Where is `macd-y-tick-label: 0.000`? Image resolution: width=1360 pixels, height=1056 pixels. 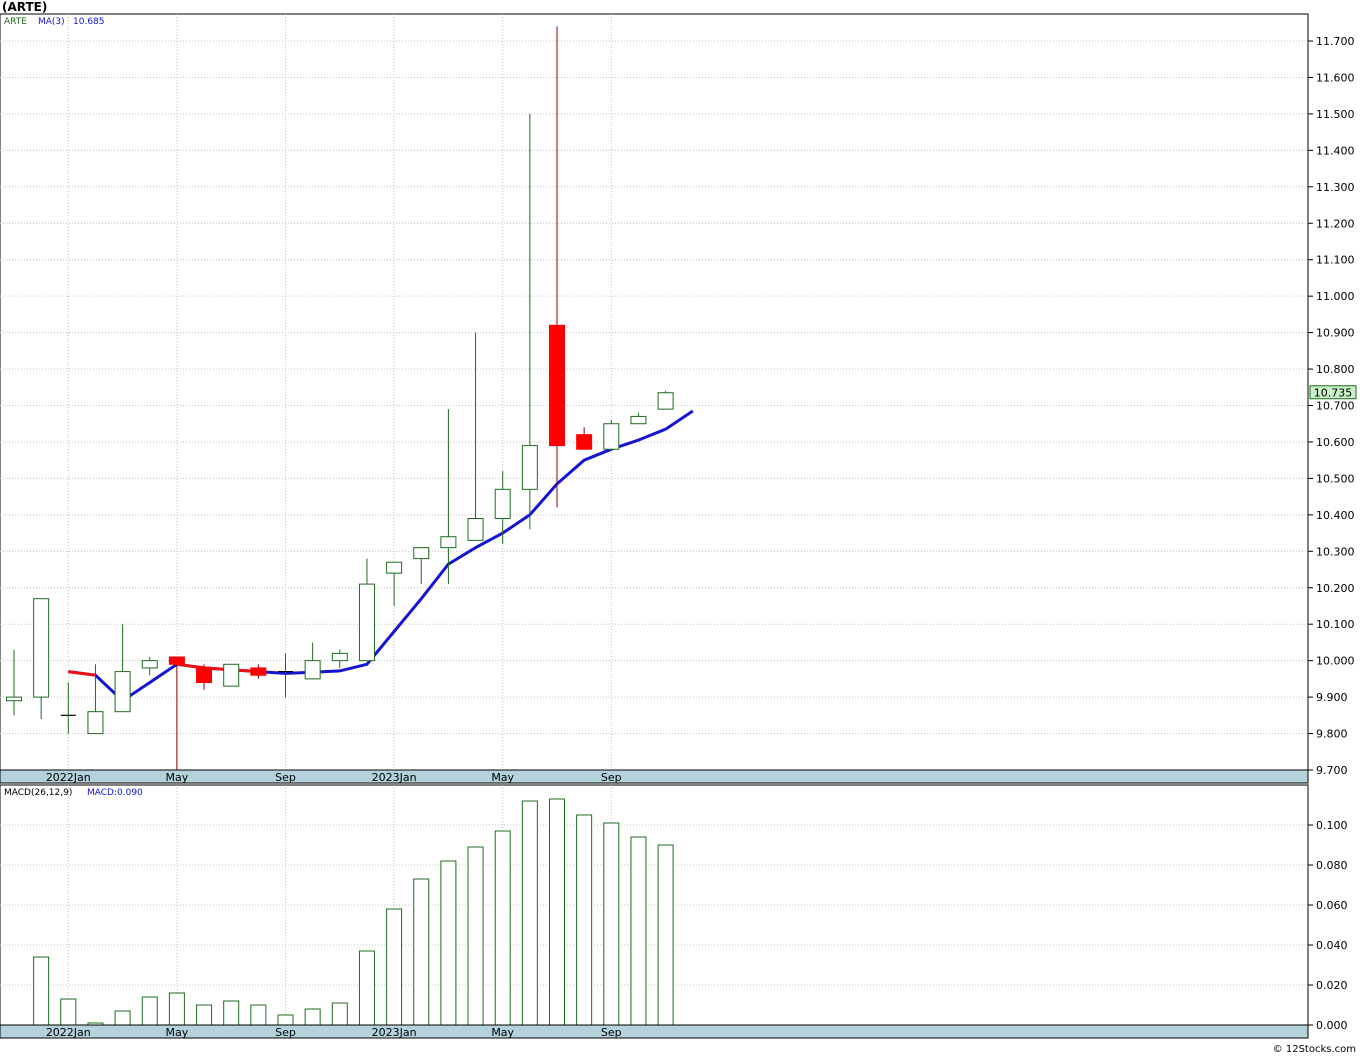
macd-y-tick-label: 0.000 is located at coordinates (1332, 1025).